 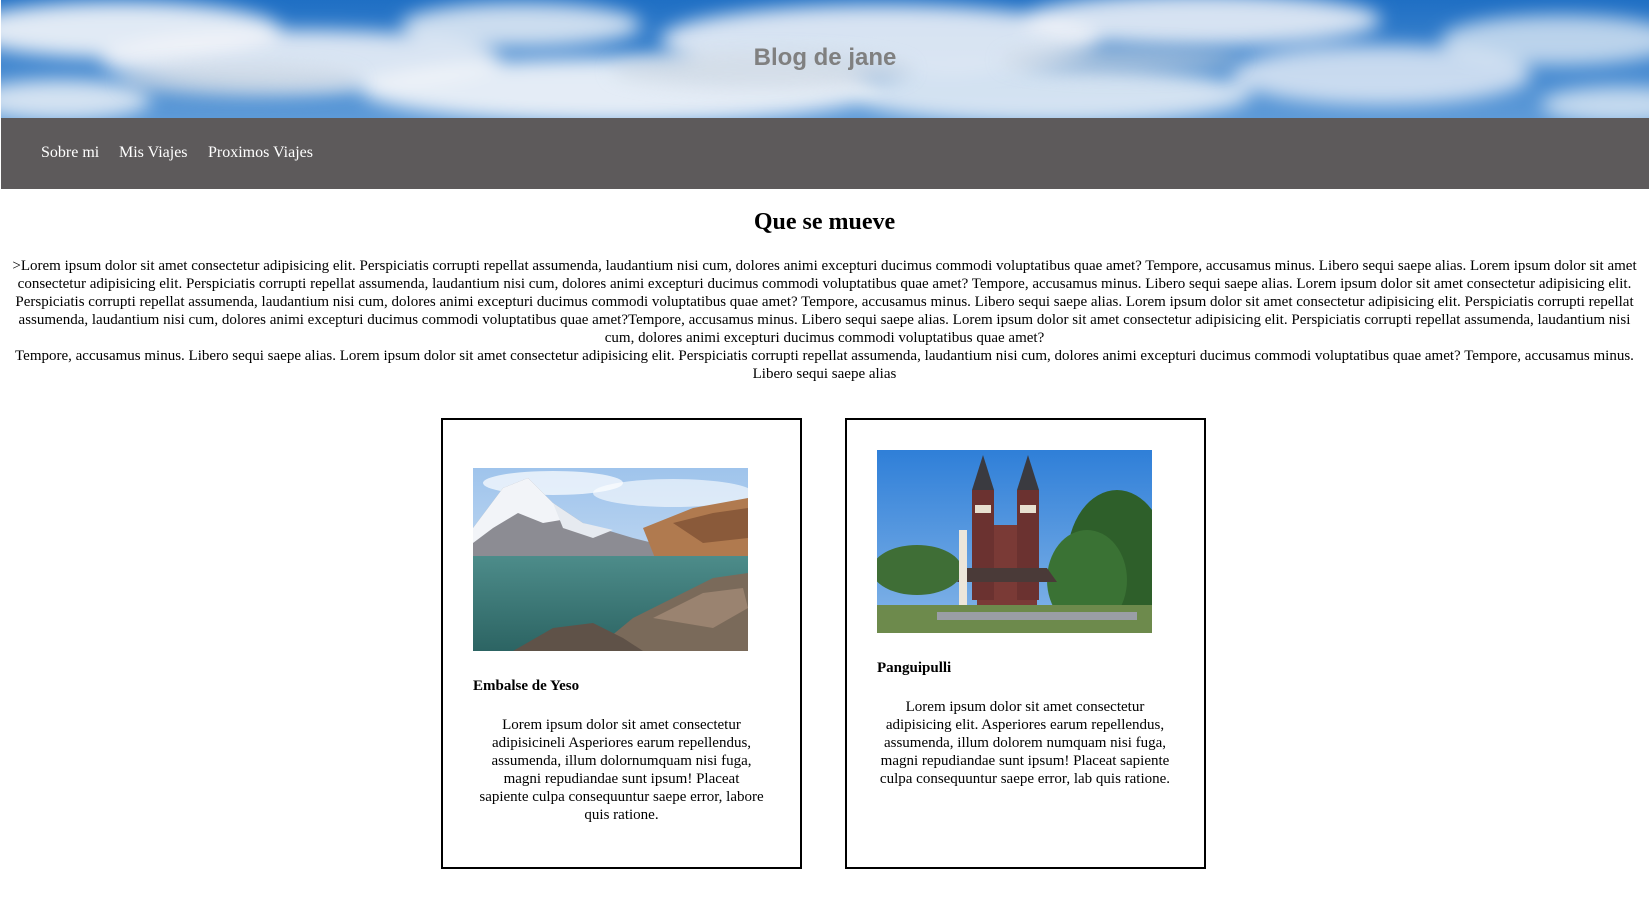 I want to click on header-banner: Blog de jane, so click(x=825, y=59).